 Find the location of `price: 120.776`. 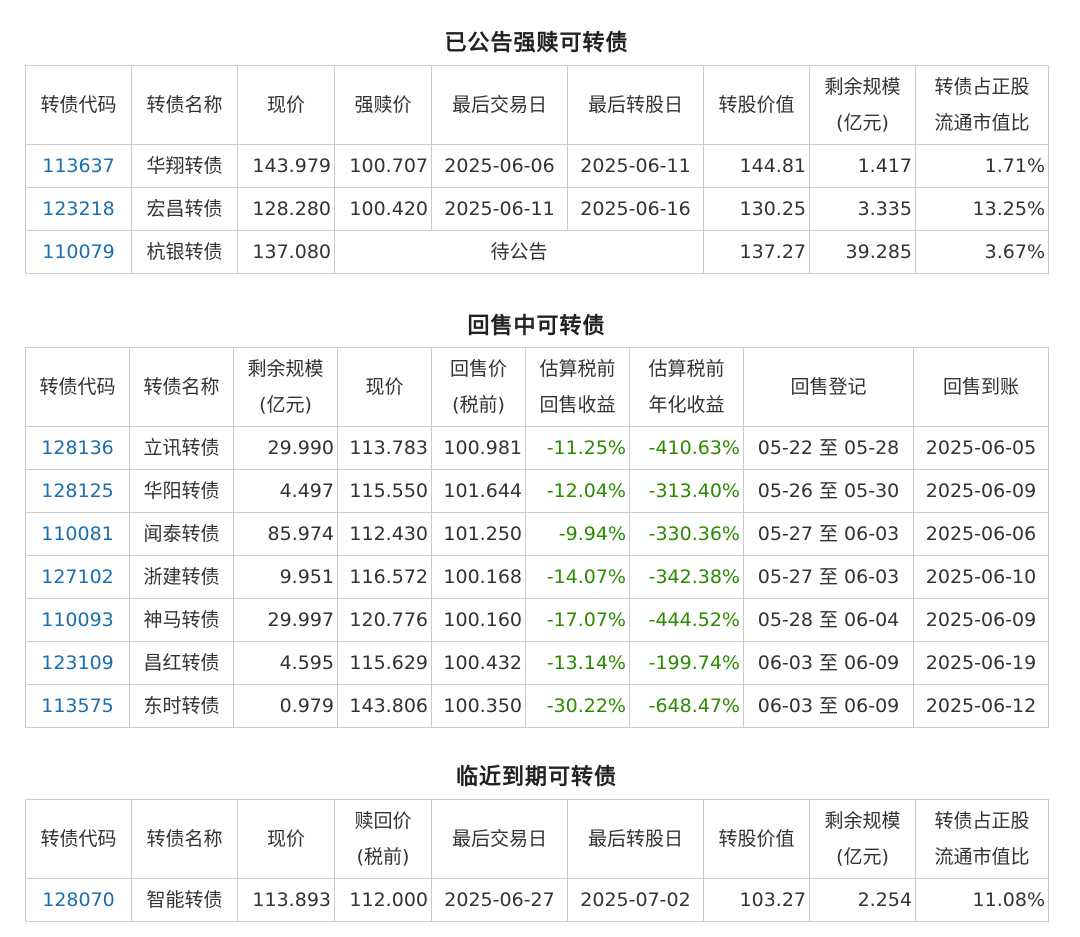

price: 120.776 is located at coordinates (384, 620).